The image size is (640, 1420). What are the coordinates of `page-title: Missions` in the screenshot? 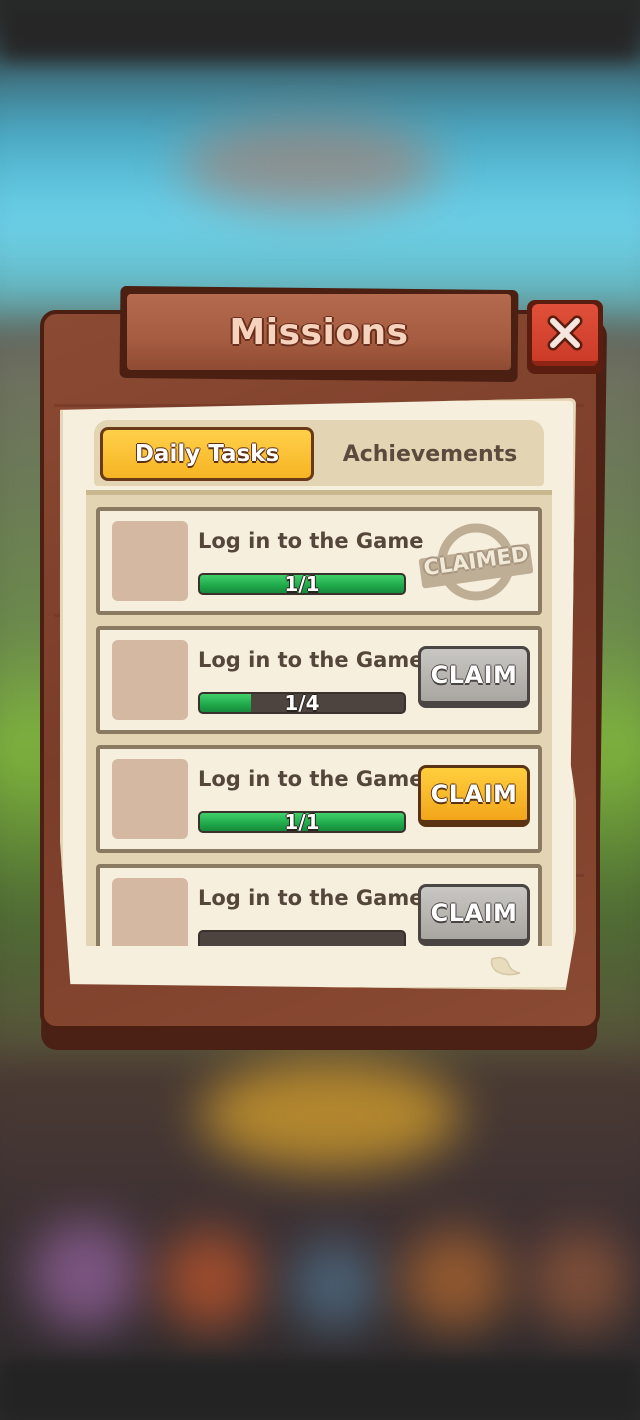 It's located at (319, 332).